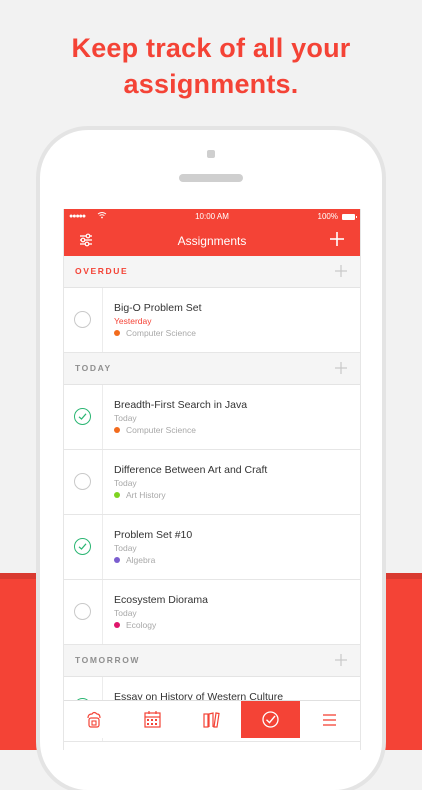 This screenshot has width=422, height=790. Describe the element at coordinates (212, 661) in the screenshot. I see `section-header-tomorrow: TOMORROW` at that location.